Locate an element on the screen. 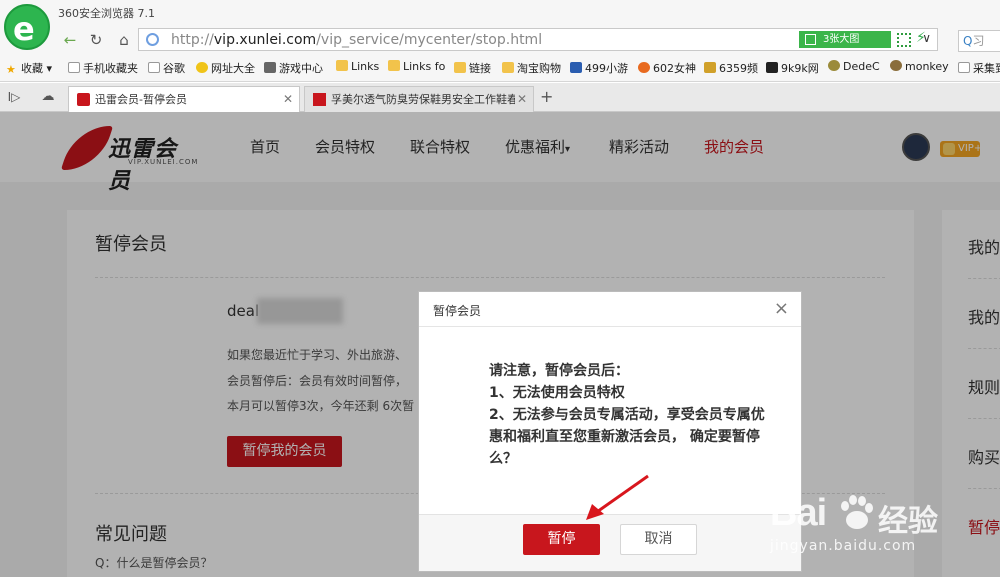 This screenshot has height=577, width=1000. bookmark-item: 手机收藏夹 is located at coordinates (103, 68).